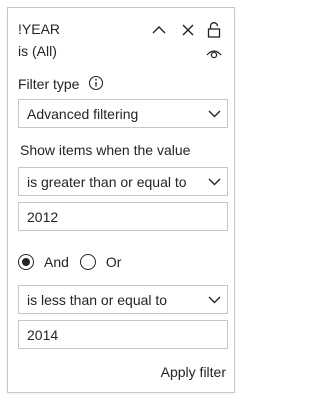 This screenshot has height=404, width=320. Describe the element at coordinates (96, 83) in the screenshot. I see `info-icon` at that location.